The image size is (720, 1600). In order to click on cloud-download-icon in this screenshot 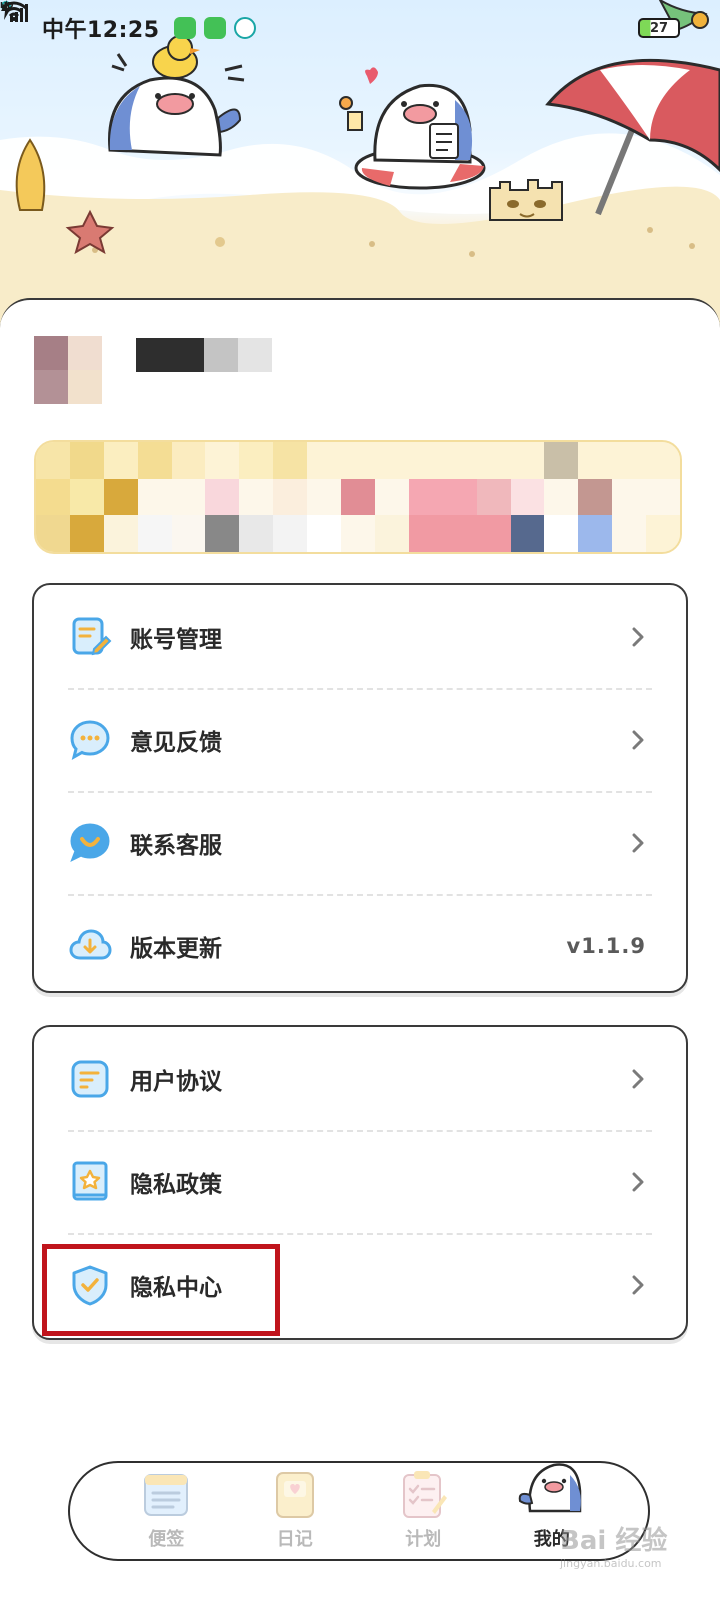, I will do `click(90, 943)`.